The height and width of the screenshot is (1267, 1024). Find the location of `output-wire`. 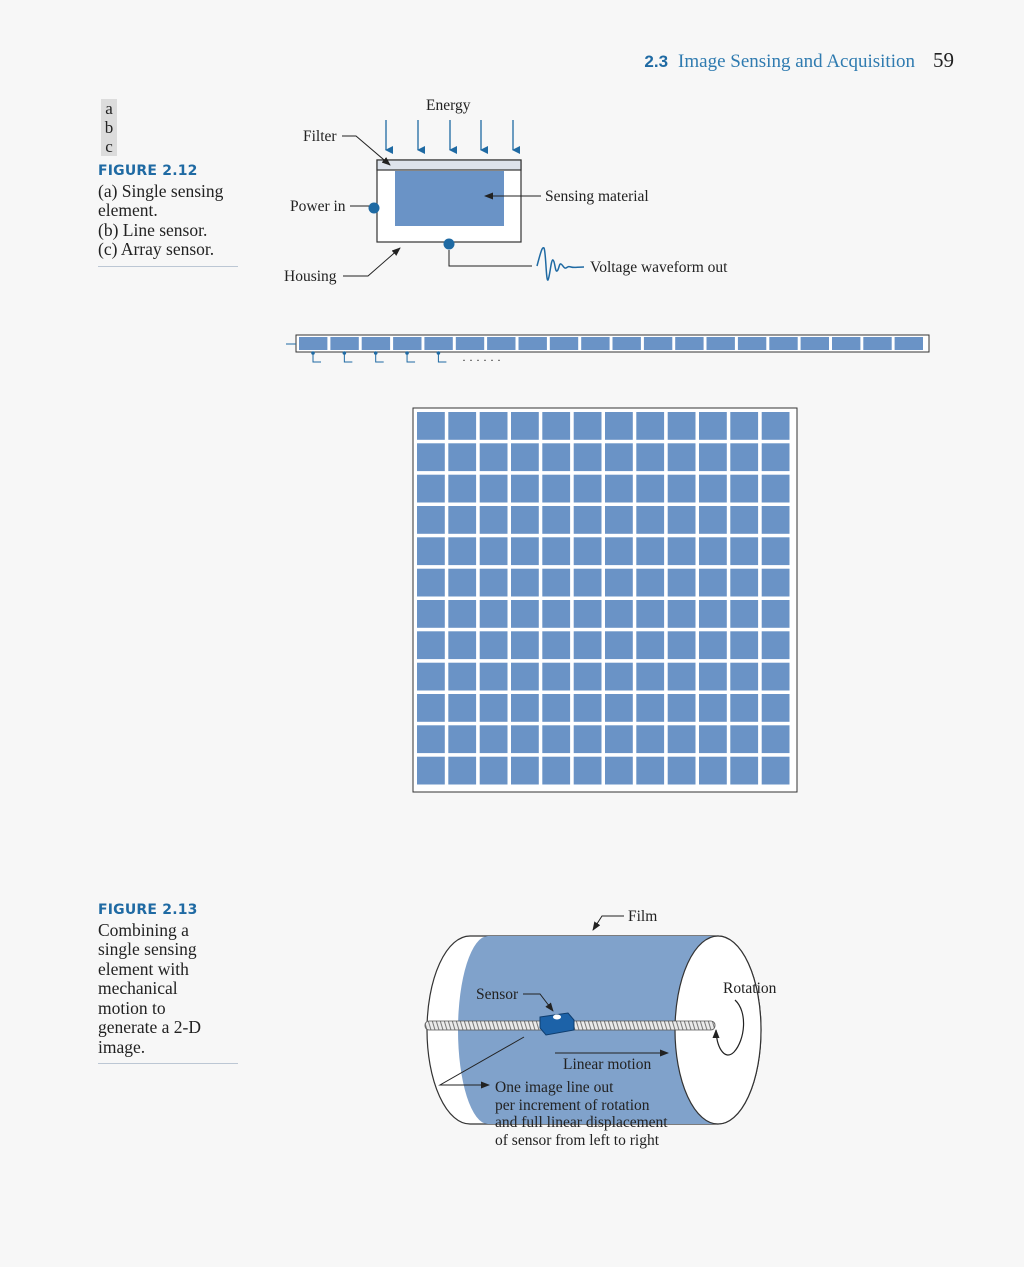

output-wire is located at coordinates (490, 258).